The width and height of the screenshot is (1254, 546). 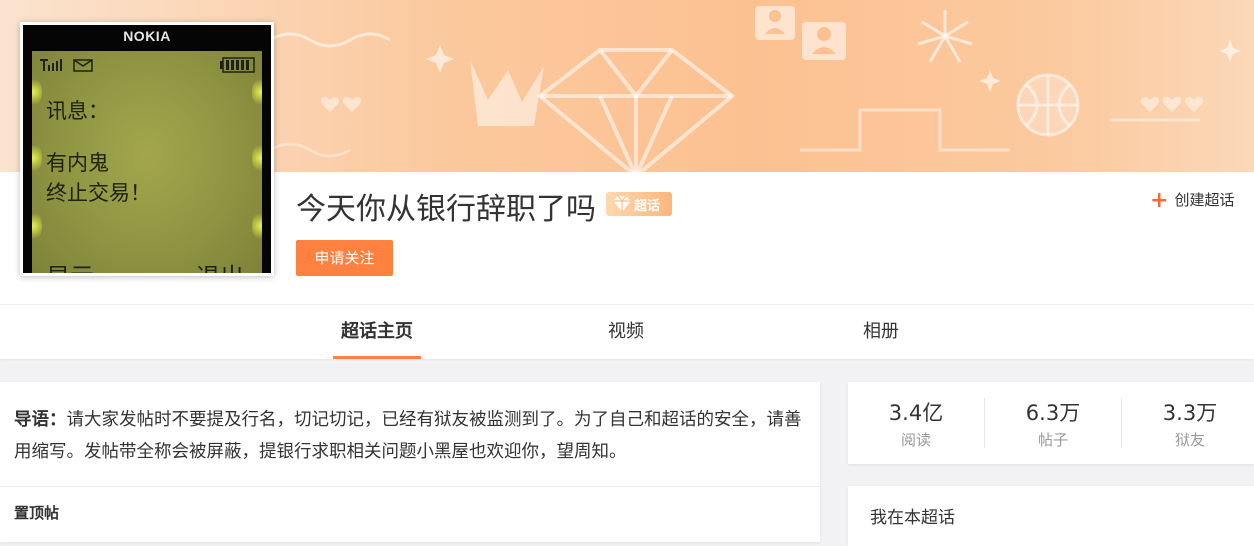 What do you see at coordinates (636, 110) in the screenshot?
I see `diamond-icon` at bounding box center [636, 110].